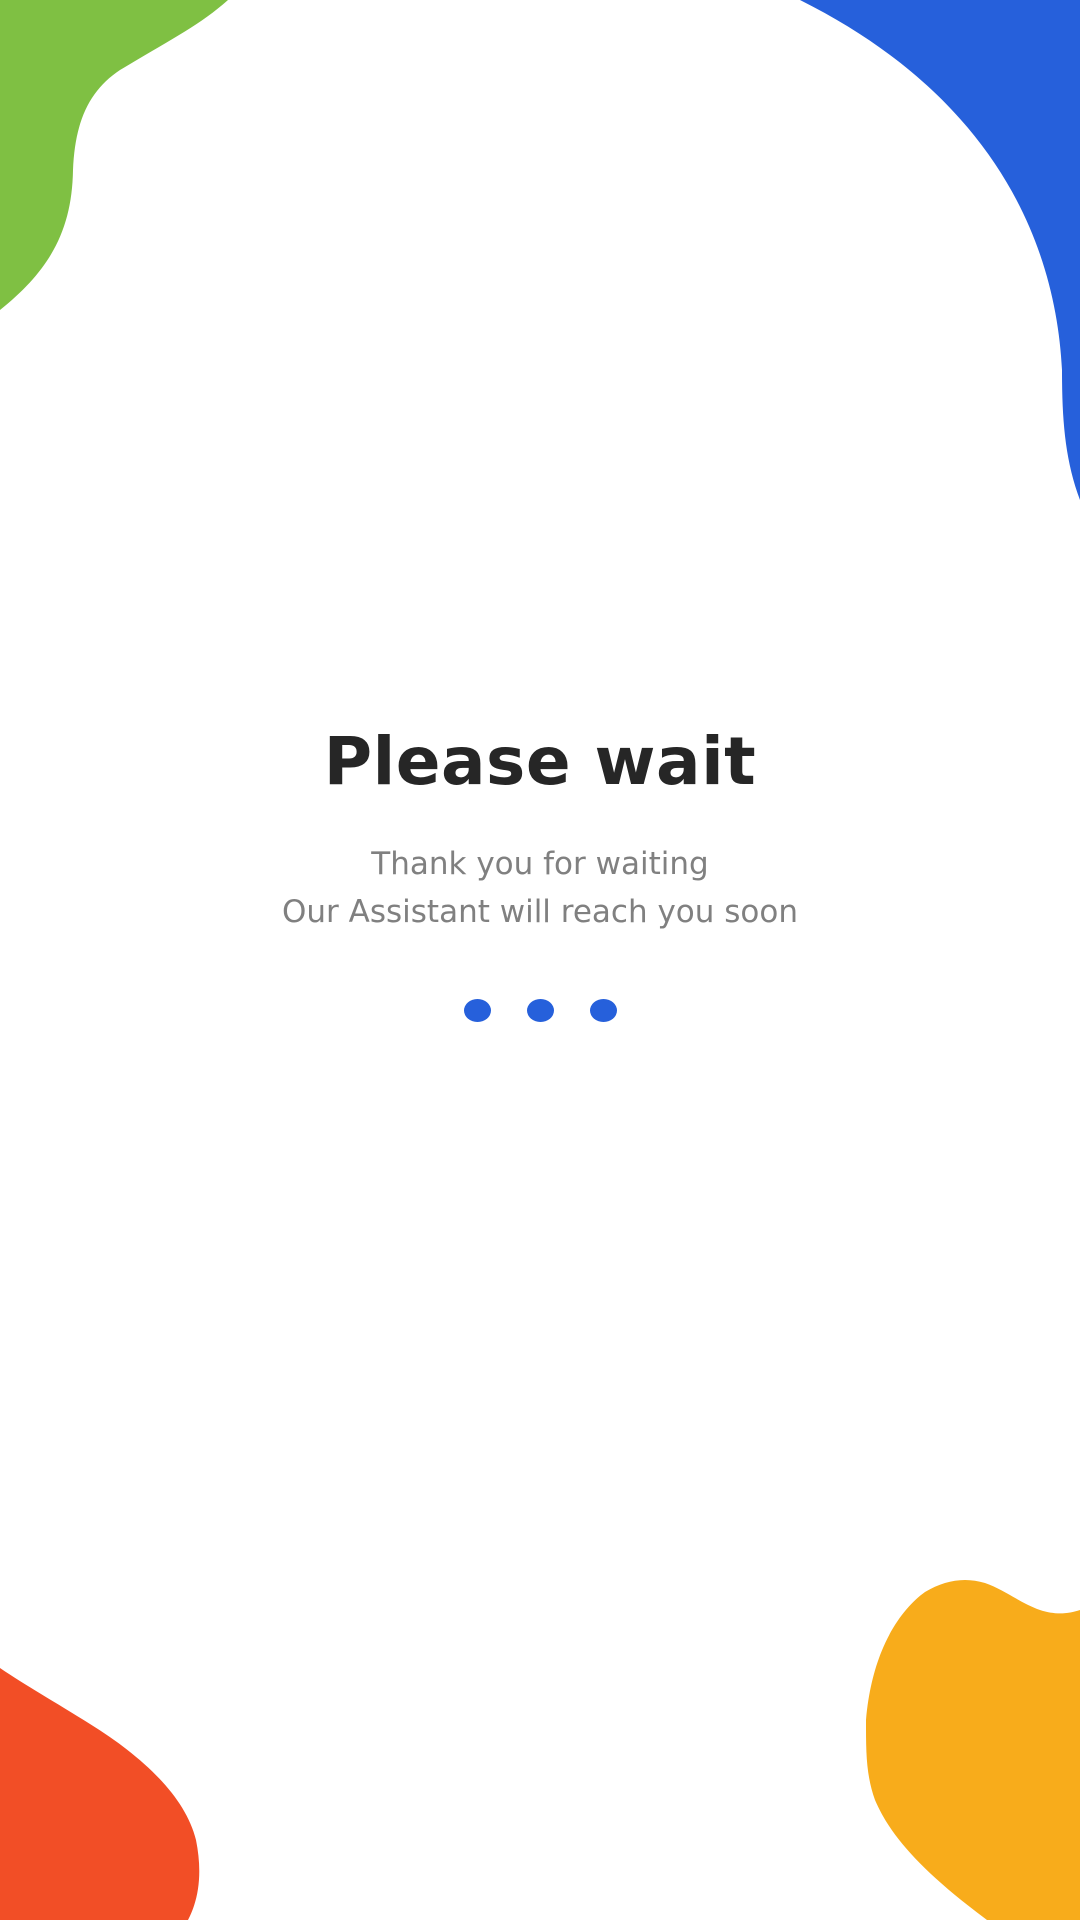 The width and height of the screenshot is (1080, 1920). What do you see at coordinates (114, 155) in the screenshot?
I see `green-blob-top-left` at bounding box center [114, 155].